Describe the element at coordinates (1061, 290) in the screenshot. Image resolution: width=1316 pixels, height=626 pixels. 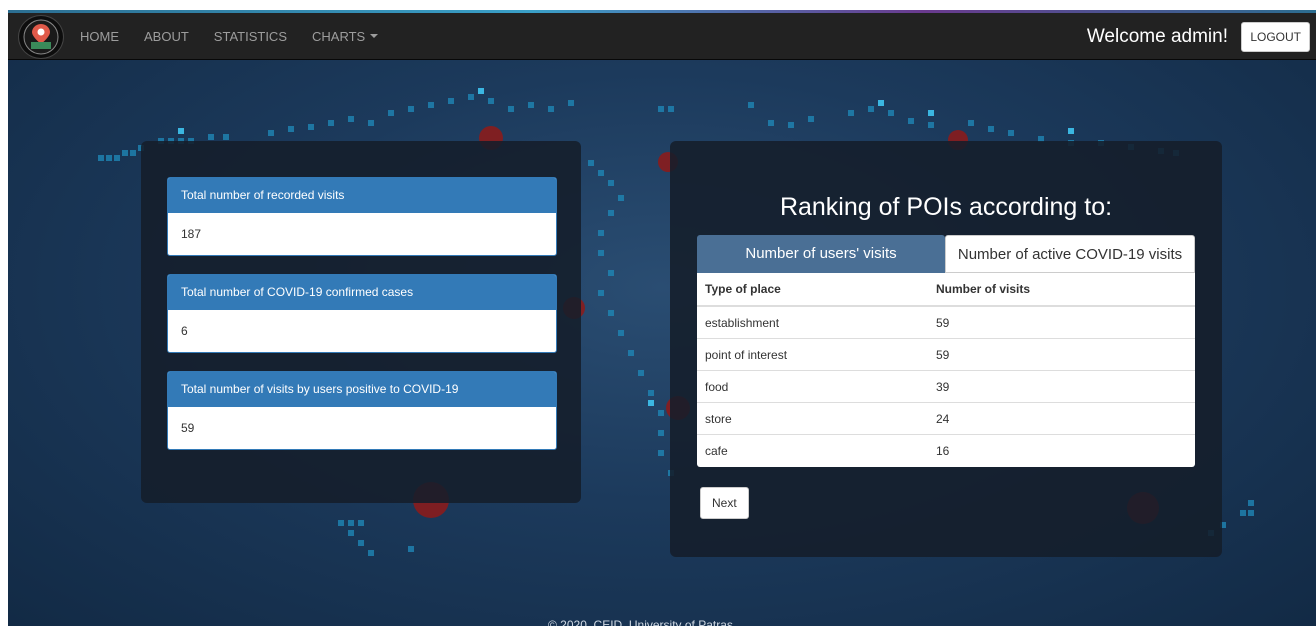
I see `column-header-visits: Number of visits` at that location.